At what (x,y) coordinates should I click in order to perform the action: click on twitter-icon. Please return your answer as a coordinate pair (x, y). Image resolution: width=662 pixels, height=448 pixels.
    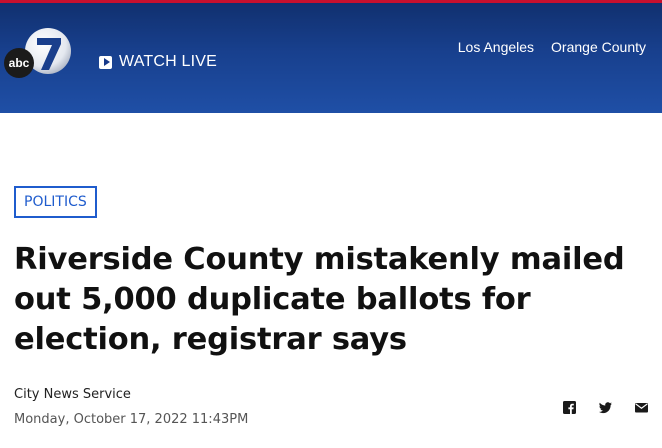
    Looking at the image, I should click on (605, 407).